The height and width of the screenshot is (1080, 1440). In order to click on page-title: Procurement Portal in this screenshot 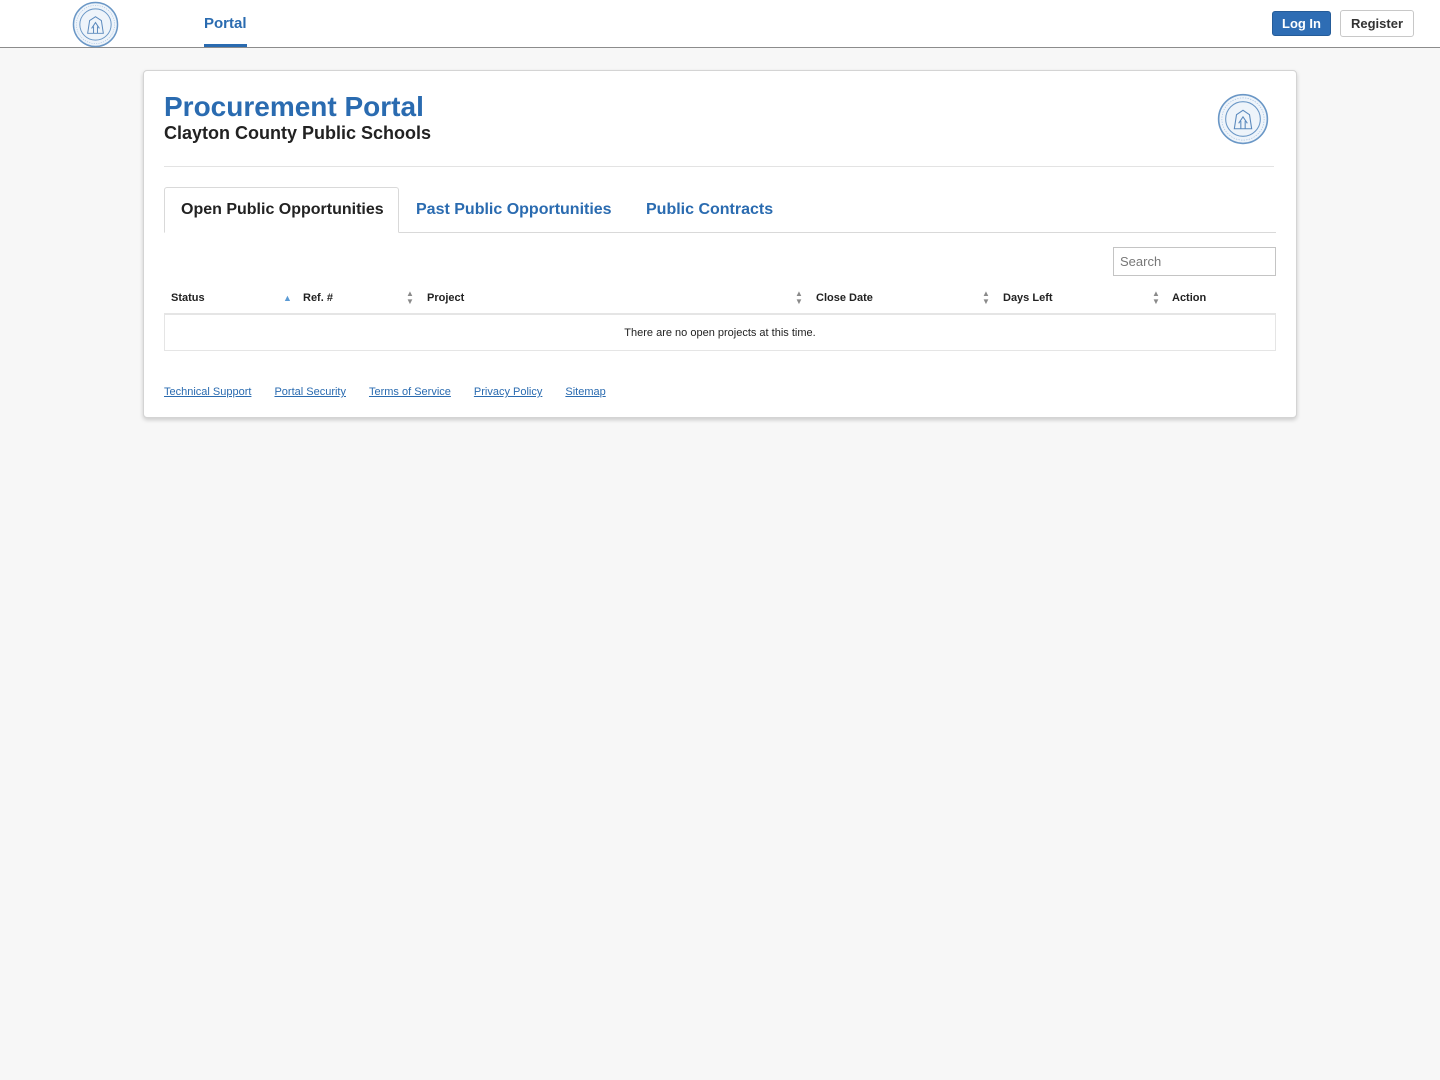, I will do `click(294, 106)`.